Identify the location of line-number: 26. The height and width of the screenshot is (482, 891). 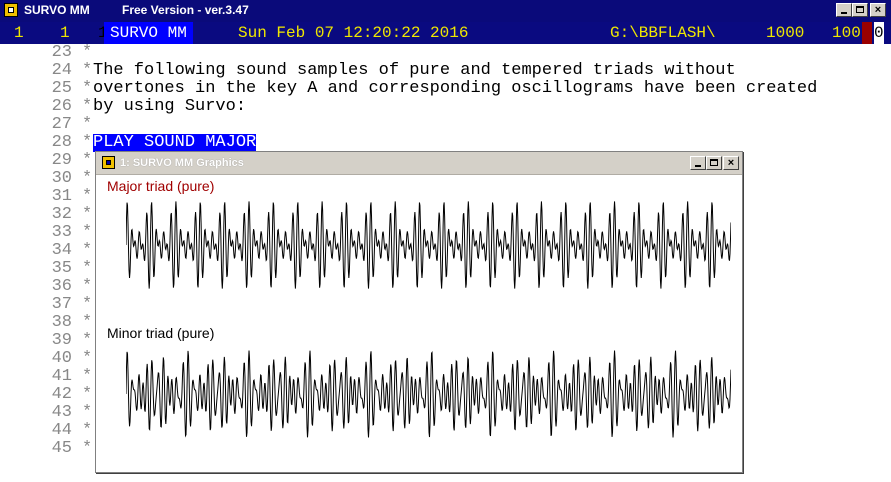
(61, 106).